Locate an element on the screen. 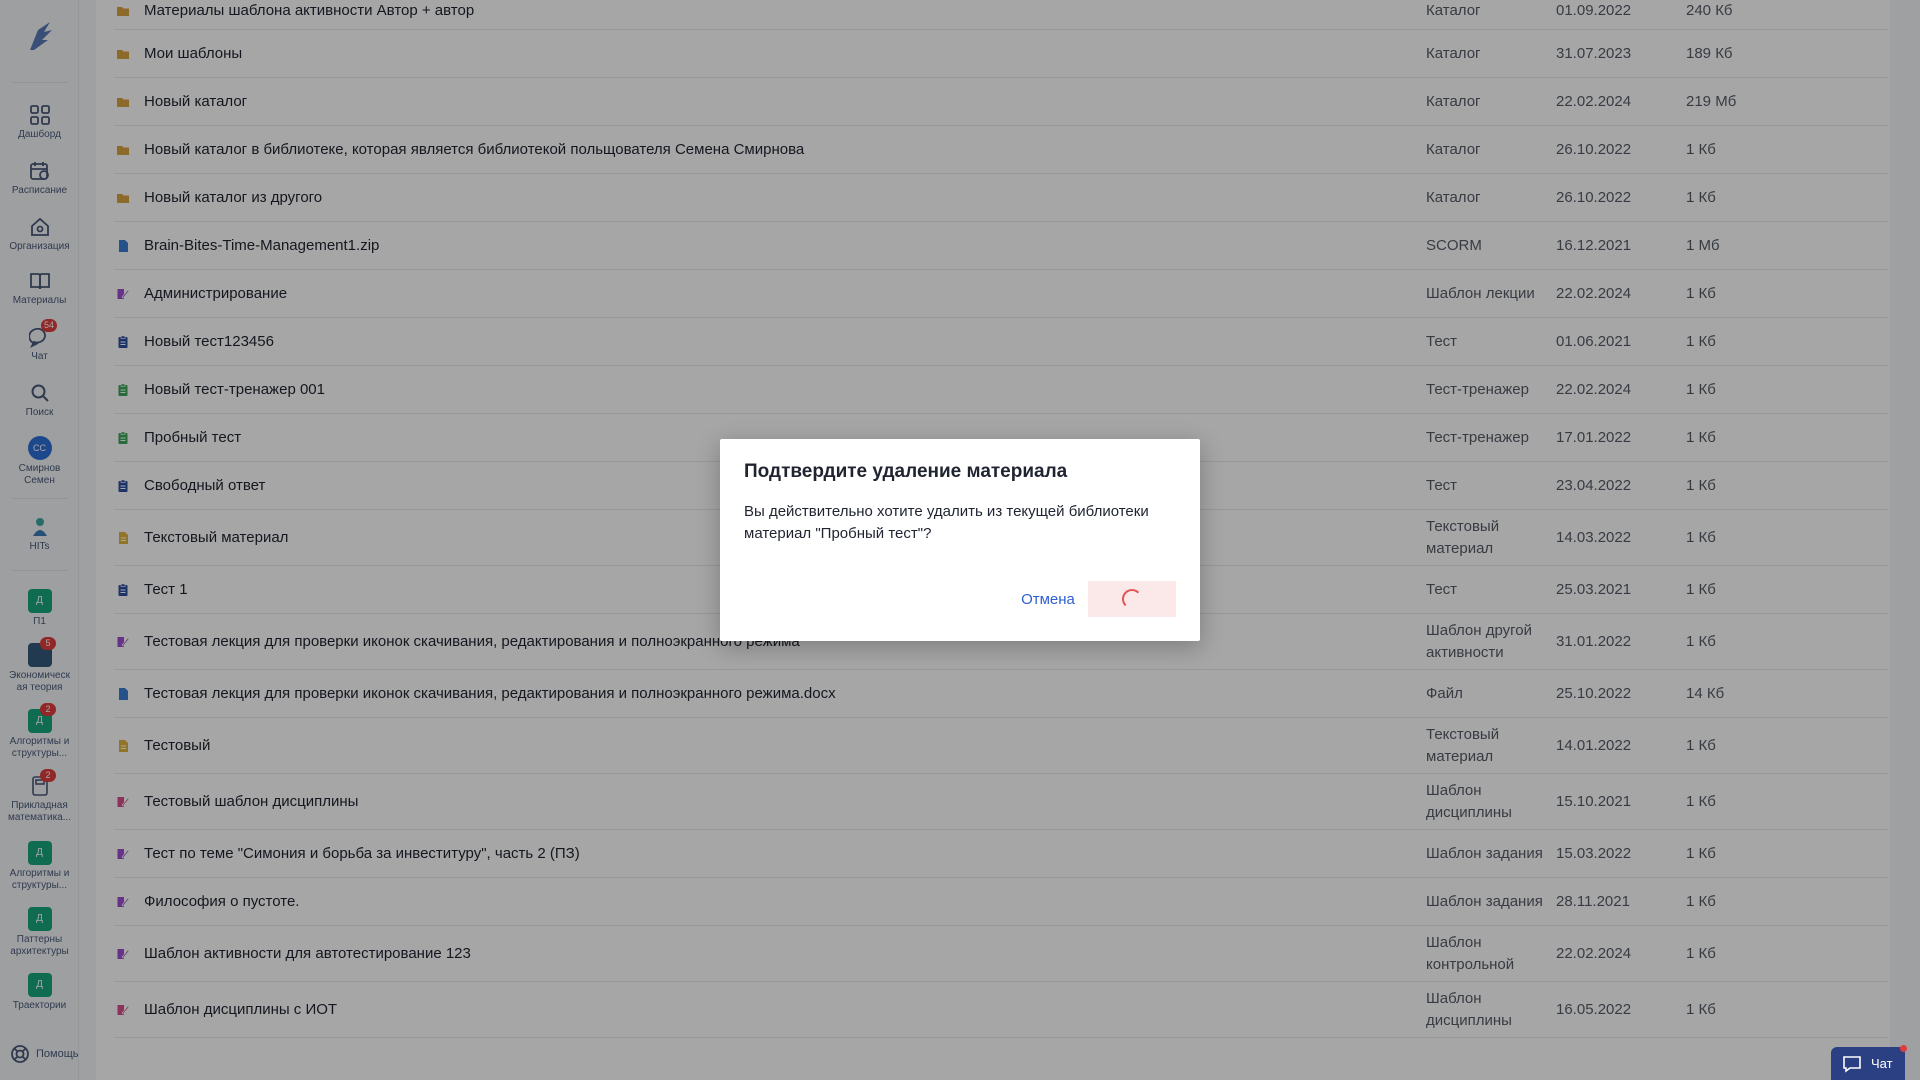 This screenshot has height=1080, width=1920. cancel-button: Отмена is located at coordinates (1048, 599).